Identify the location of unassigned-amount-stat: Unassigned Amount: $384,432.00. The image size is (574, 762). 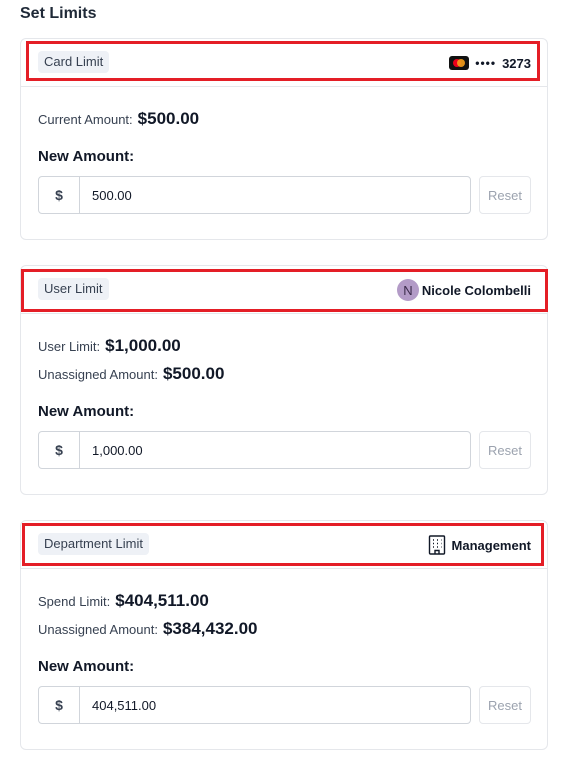
(148, 629).